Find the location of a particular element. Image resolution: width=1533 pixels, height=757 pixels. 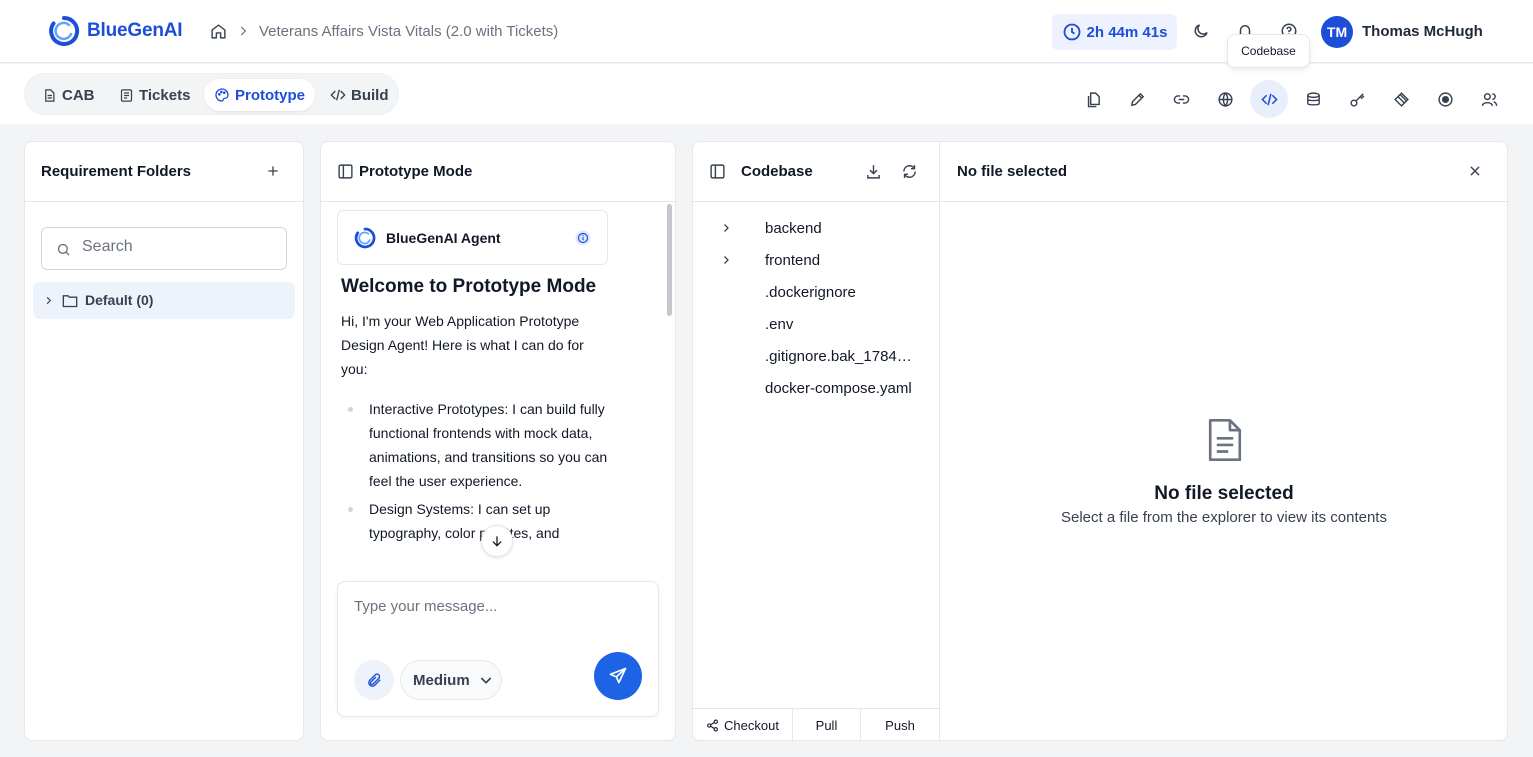

file-text-icon is located at coordinates (1225, 440).